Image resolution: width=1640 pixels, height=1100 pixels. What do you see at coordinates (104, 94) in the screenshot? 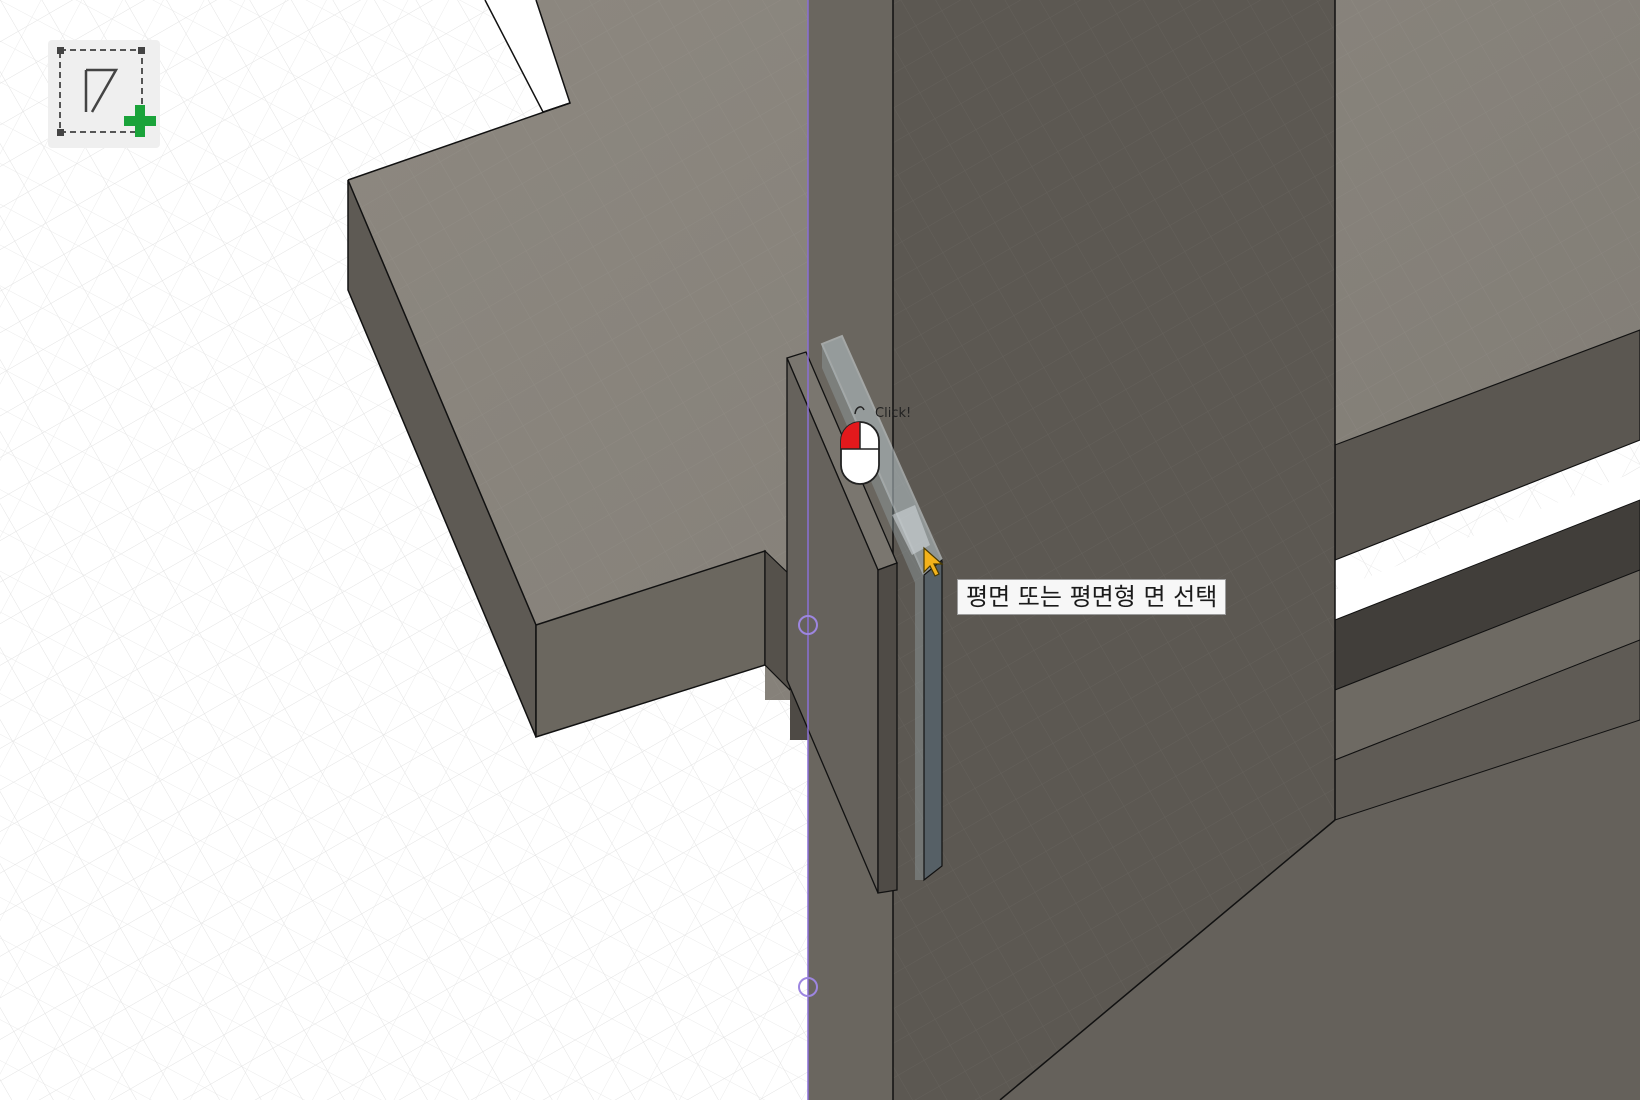
I see `create-sketch-icon` at bounding box center [104, 94].